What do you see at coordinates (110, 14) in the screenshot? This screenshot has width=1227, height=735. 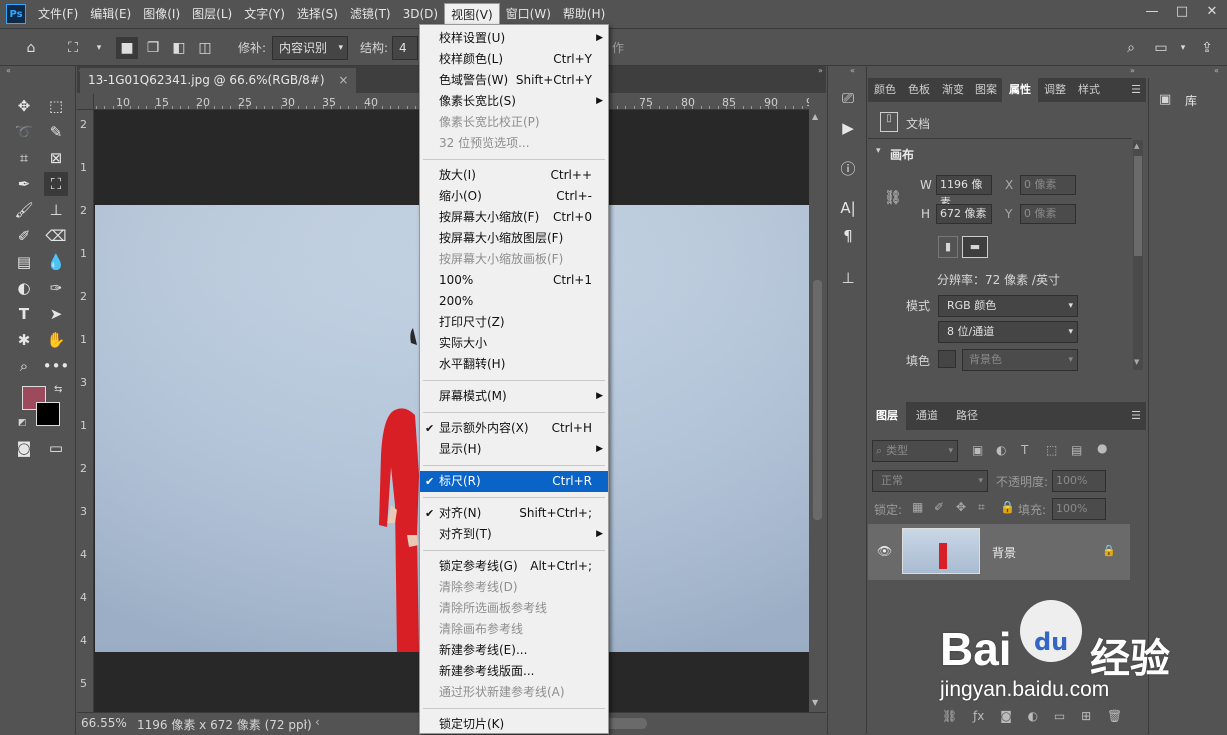 I see `menu-edit: 编辑(E)` at bounding box center [110, 14].